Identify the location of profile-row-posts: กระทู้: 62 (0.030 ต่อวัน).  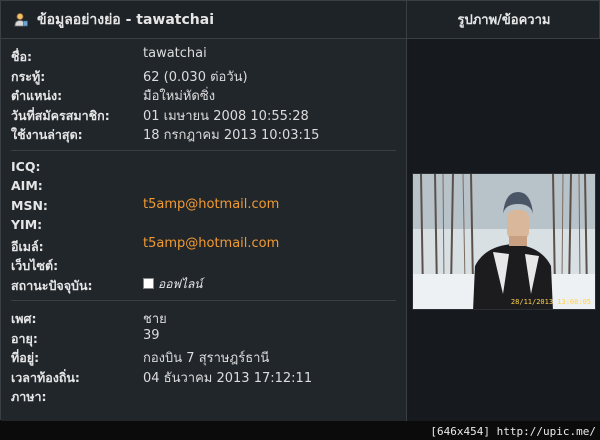
(208, 75).